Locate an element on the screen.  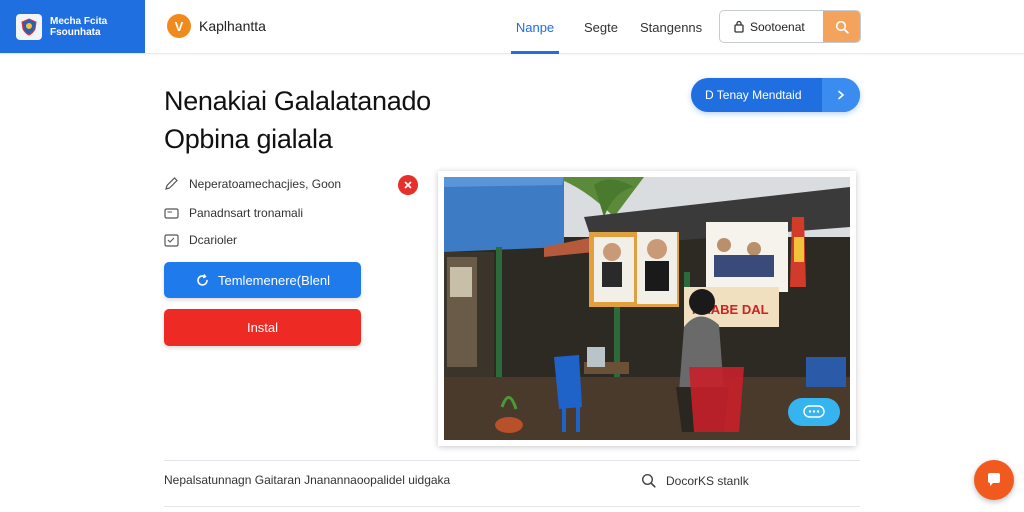
chat-fab-button is located at coordinates (994, 480).